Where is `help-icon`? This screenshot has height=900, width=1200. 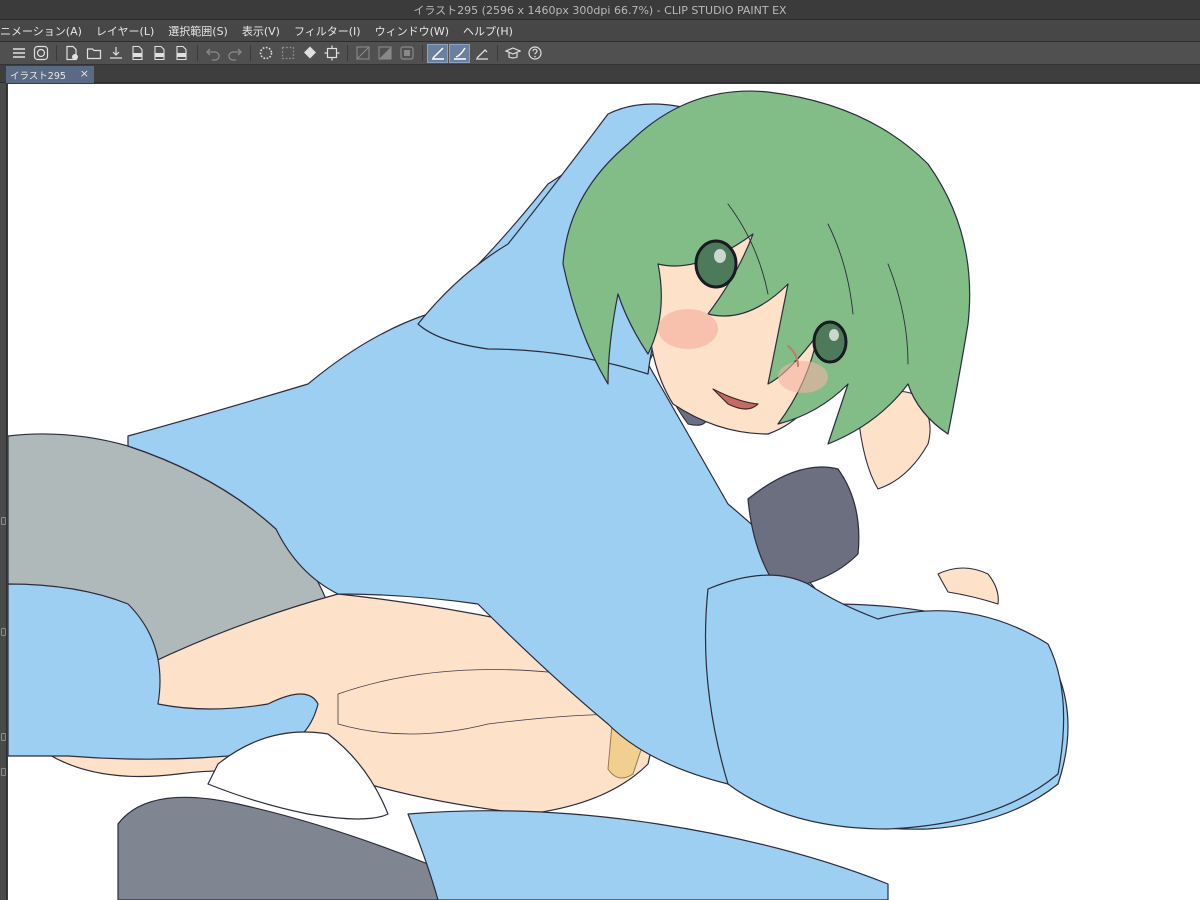
help-icon is located at coordinates (534, 53).